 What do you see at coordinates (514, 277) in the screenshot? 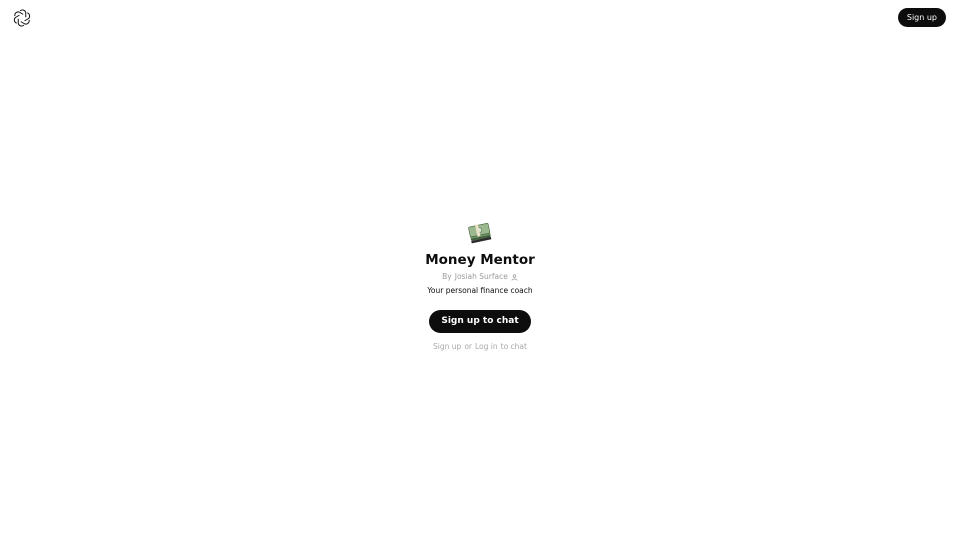
I see `person-icon` at bounding box center [514, 277].